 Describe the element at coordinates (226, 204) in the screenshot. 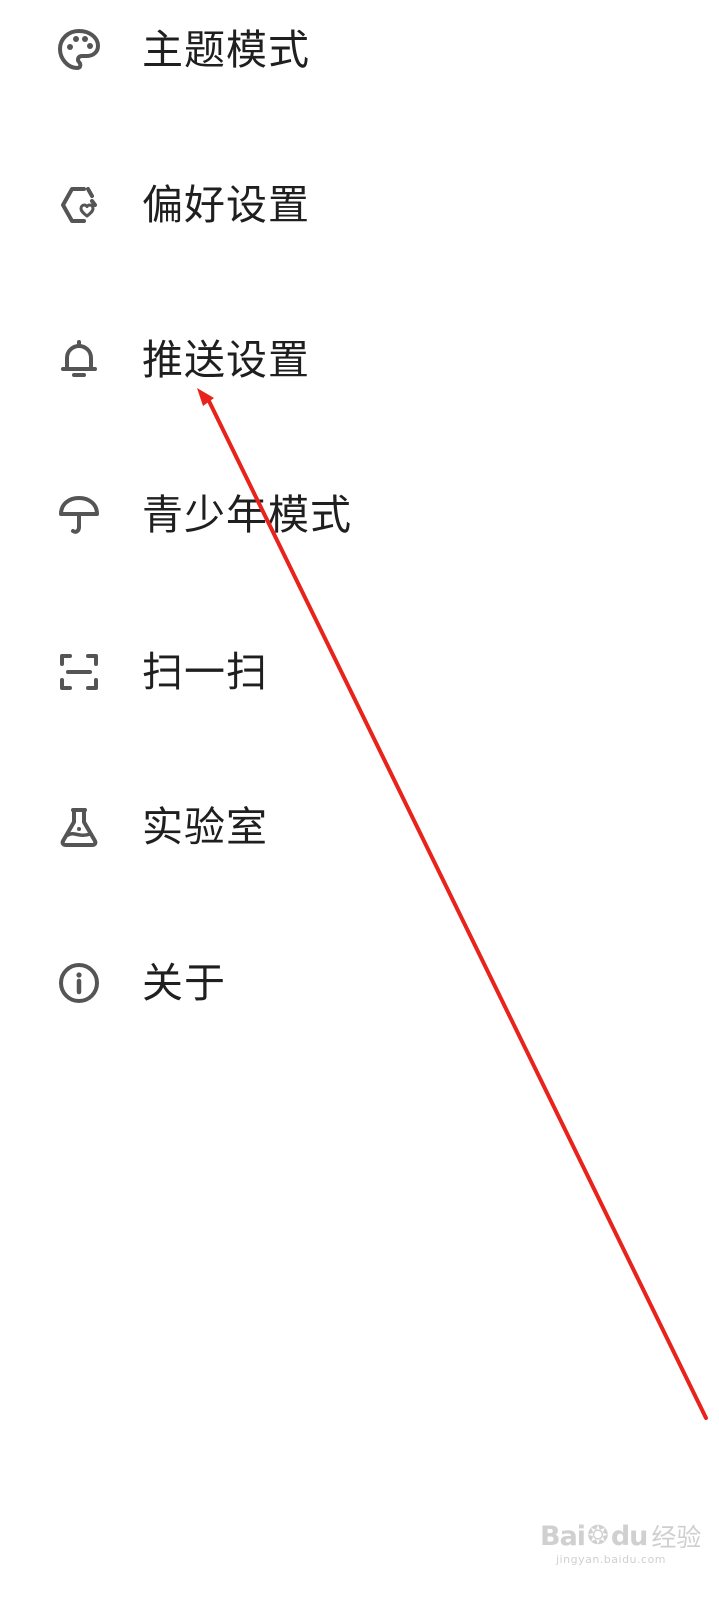

I see `menu-label-preferences: 偏好设置` at that location.